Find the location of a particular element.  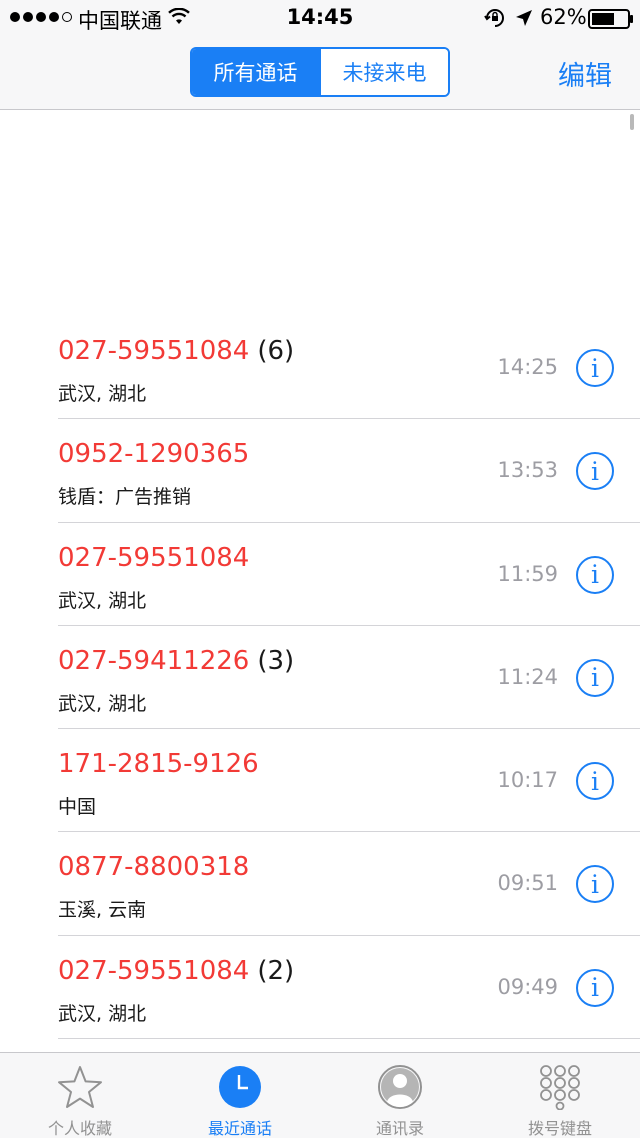

tab-contacts: 通讯录 is located at coordinates (400, 1095).